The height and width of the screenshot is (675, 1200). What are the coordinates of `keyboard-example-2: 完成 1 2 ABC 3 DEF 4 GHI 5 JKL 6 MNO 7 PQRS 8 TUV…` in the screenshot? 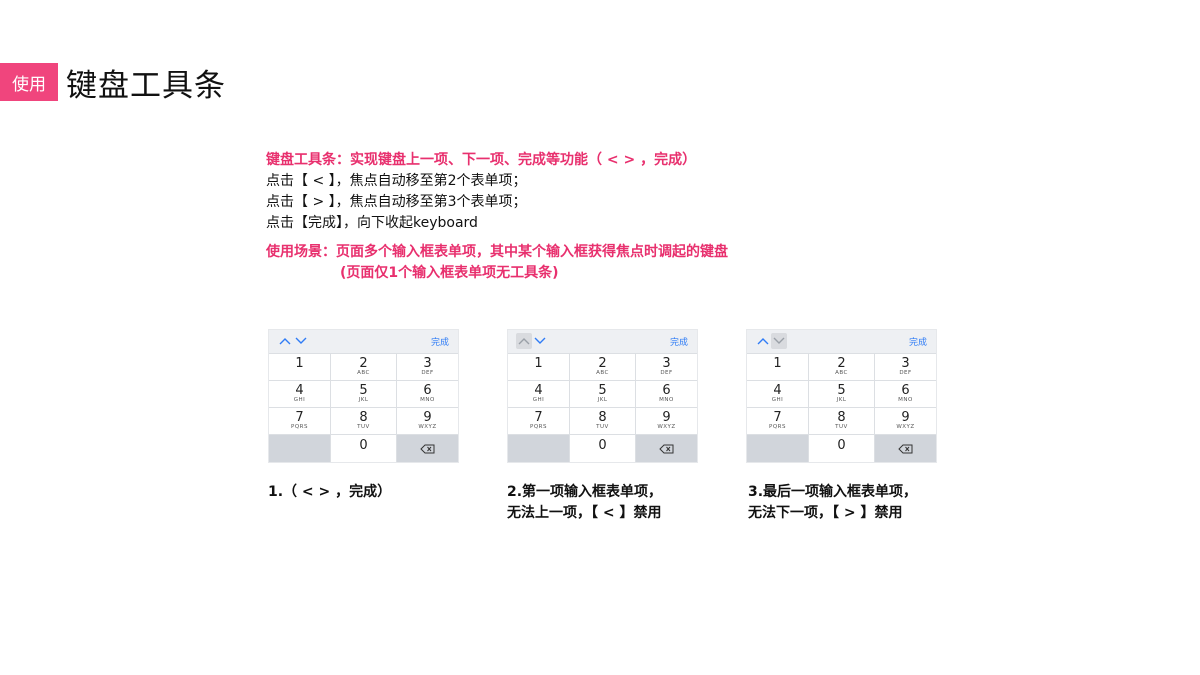 It's located at (602, 396).